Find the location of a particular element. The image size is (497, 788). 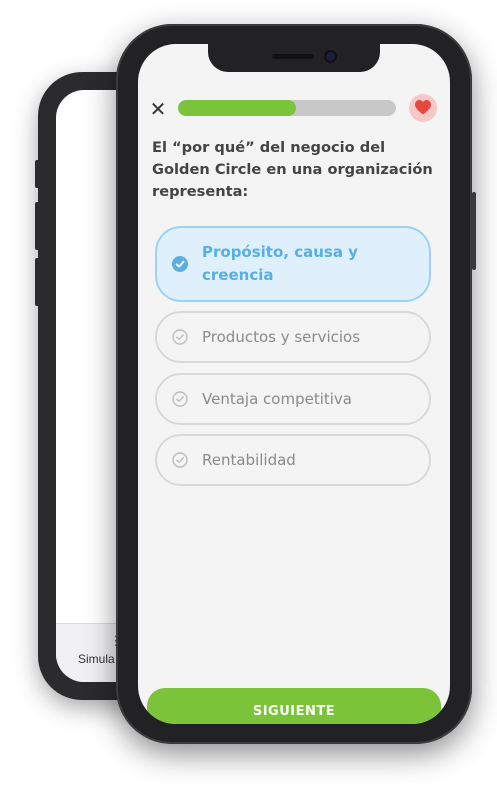

answer-option-label: Rentabilidad is located at coordinates (249, 460).